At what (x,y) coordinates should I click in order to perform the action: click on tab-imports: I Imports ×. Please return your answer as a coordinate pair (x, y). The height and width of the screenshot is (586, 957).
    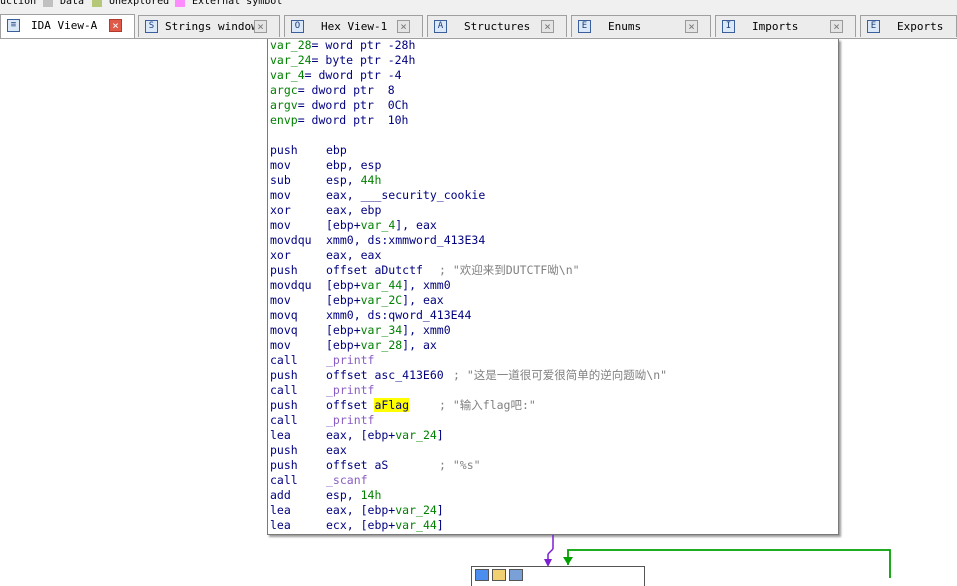
    Looking at the image, I should click on (785, 26).